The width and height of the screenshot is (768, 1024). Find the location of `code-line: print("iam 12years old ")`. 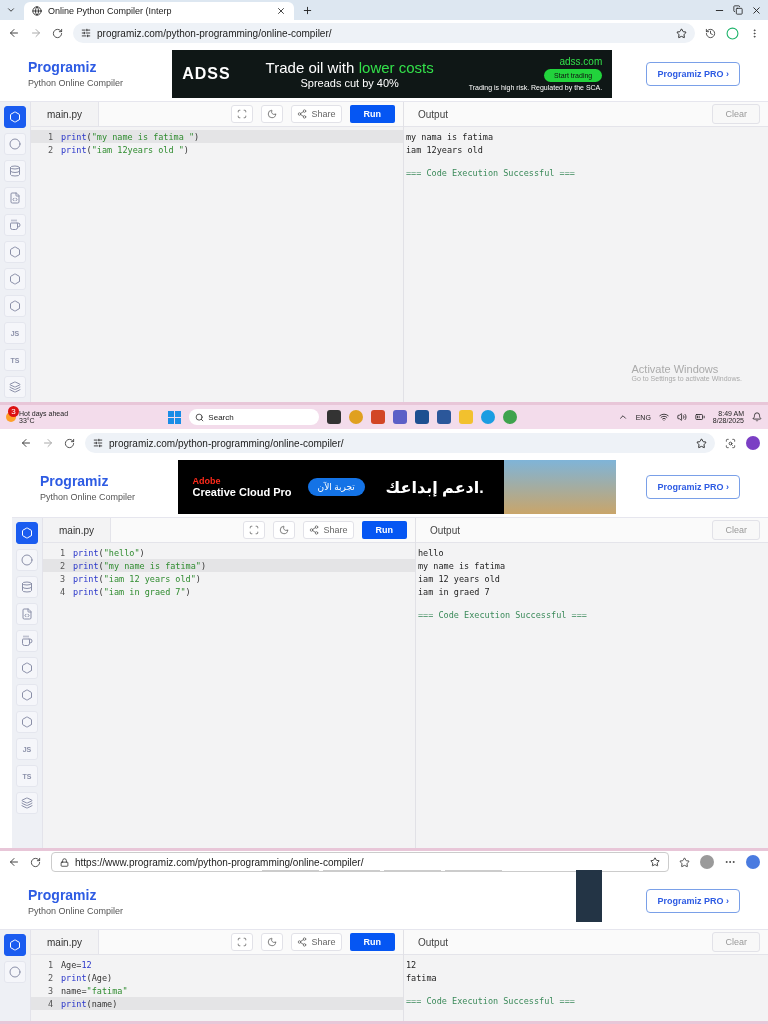

code-line: print("iam 12years old ") is located at coordinates (125, 149).